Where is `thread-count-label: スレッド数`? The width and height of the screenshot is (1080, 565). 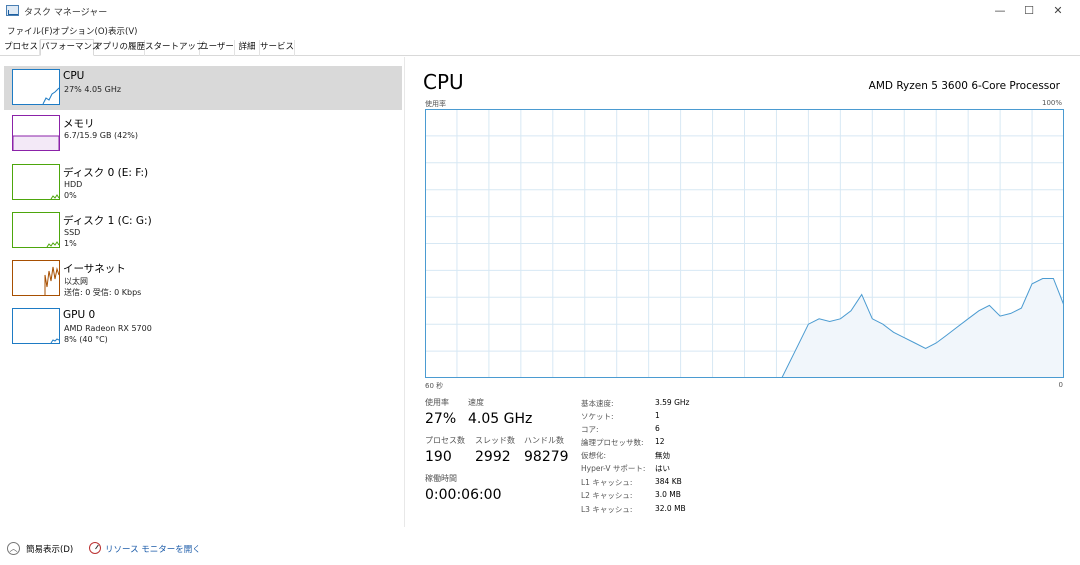
thread-count-label: スレッド数 is located at coordinates (495, 440).